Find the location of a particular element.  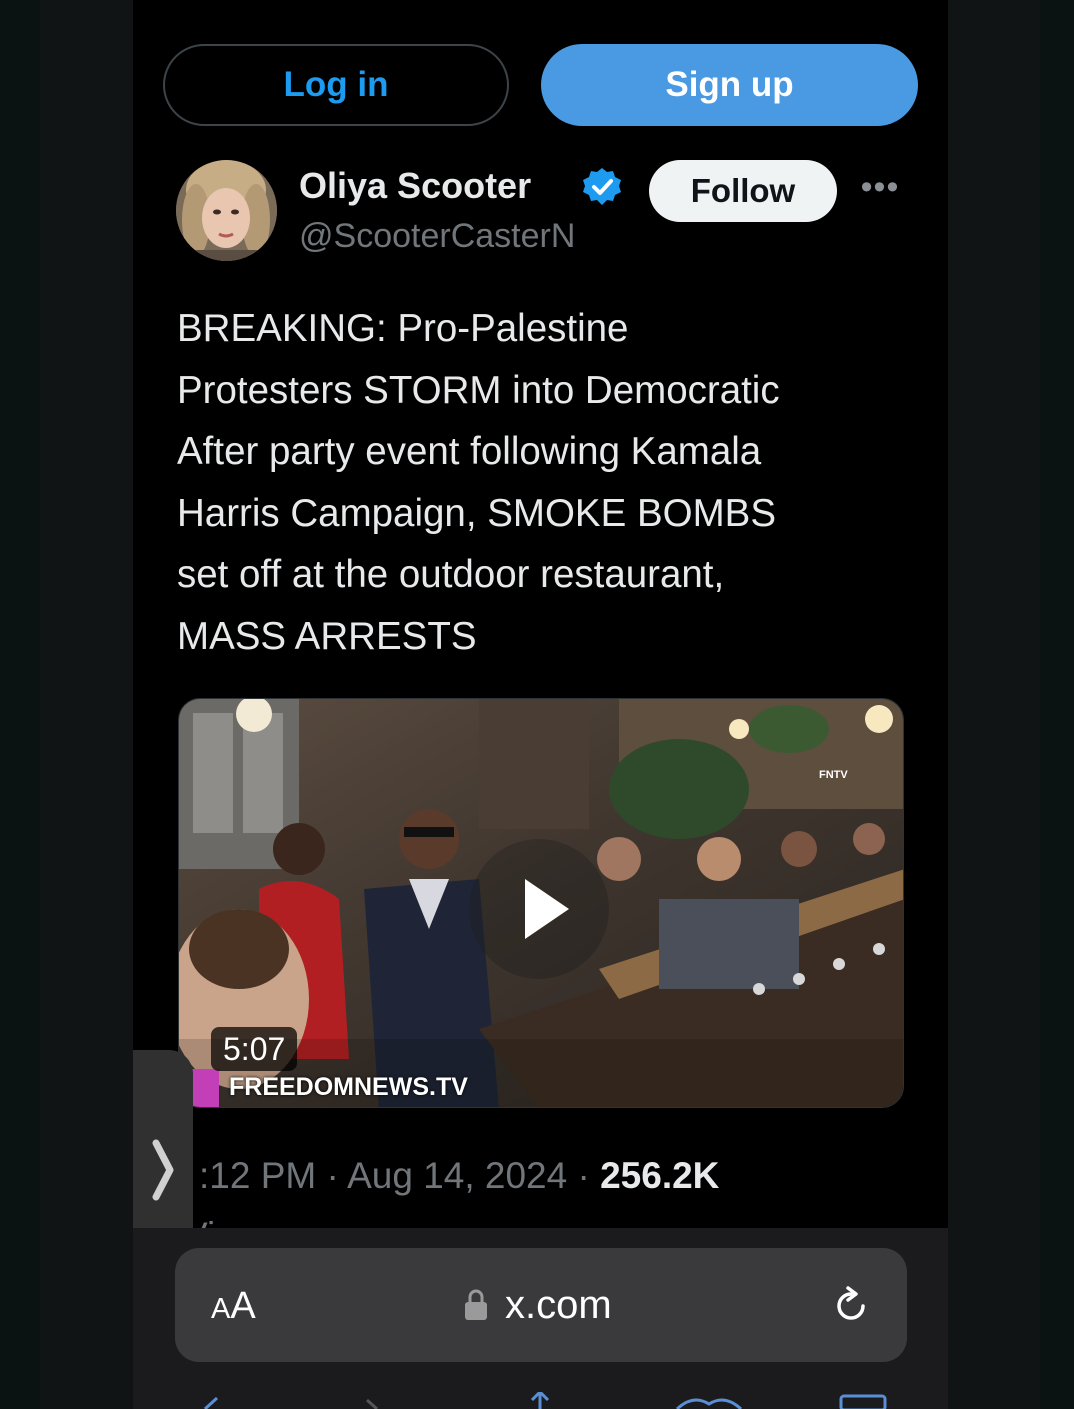

user-handle: @ScooterCasterN is located at coordinates (464, 236).